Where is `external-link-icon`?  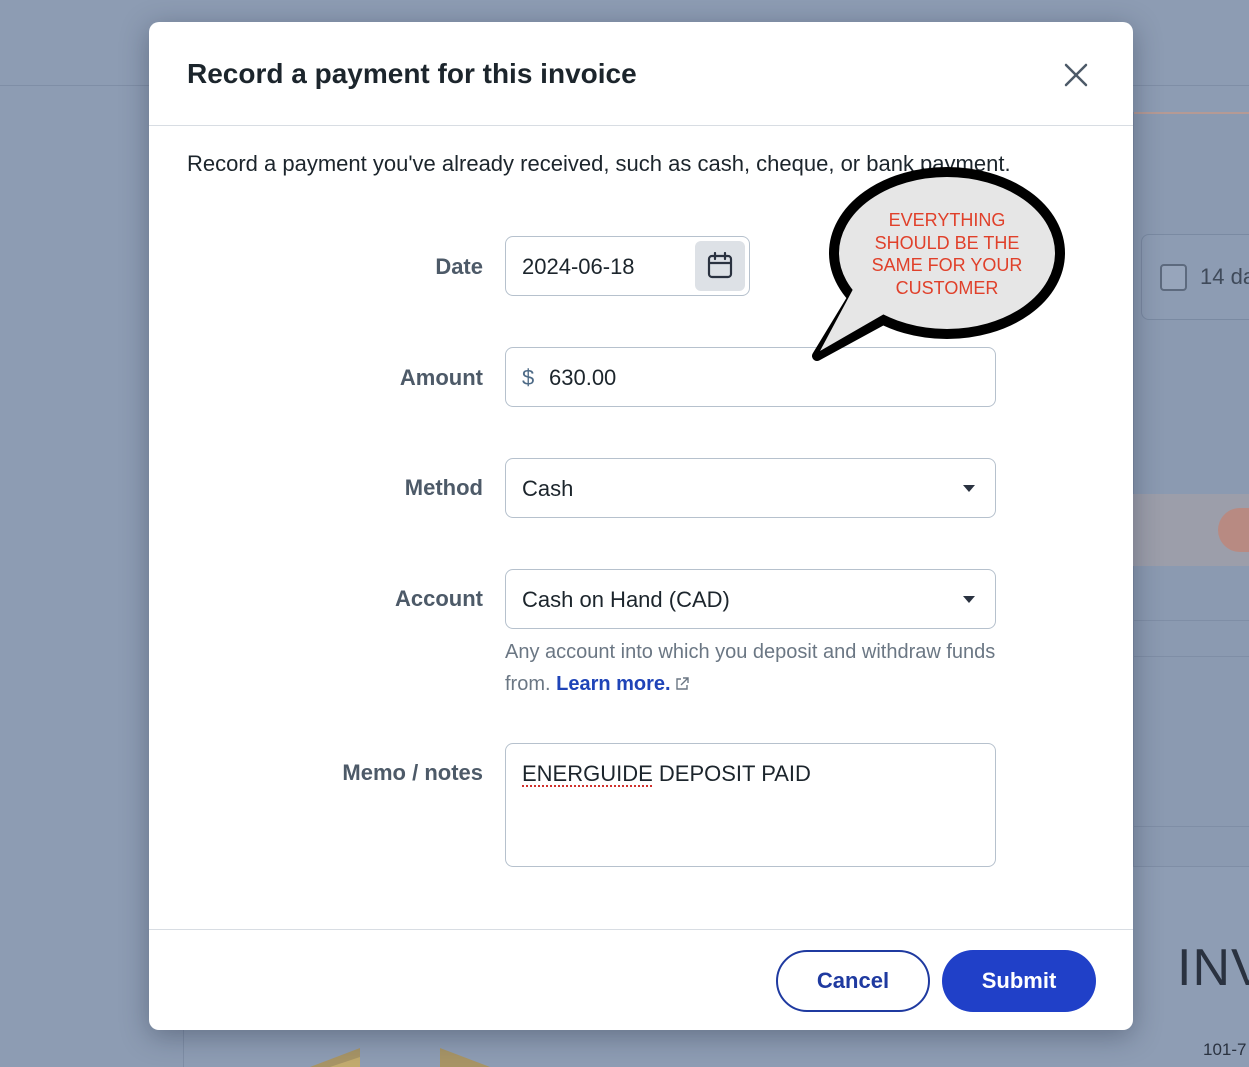 external-link-icon is located at coordinates (682, 683).